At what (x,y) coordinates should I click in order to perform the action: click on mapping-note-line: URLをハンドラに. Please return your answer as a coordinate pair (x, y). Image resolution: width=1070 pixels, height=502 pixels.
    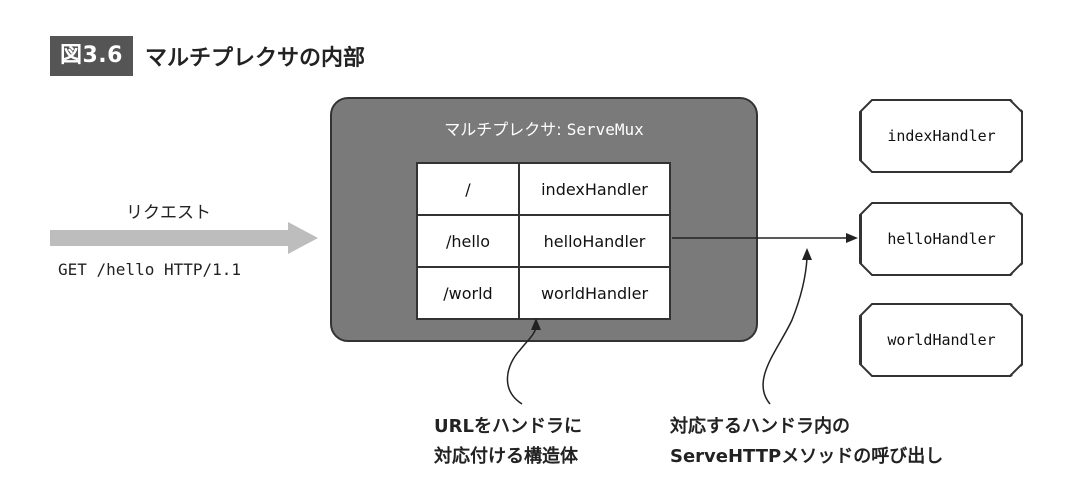
    Looking at the image, I should click on (508, 426).